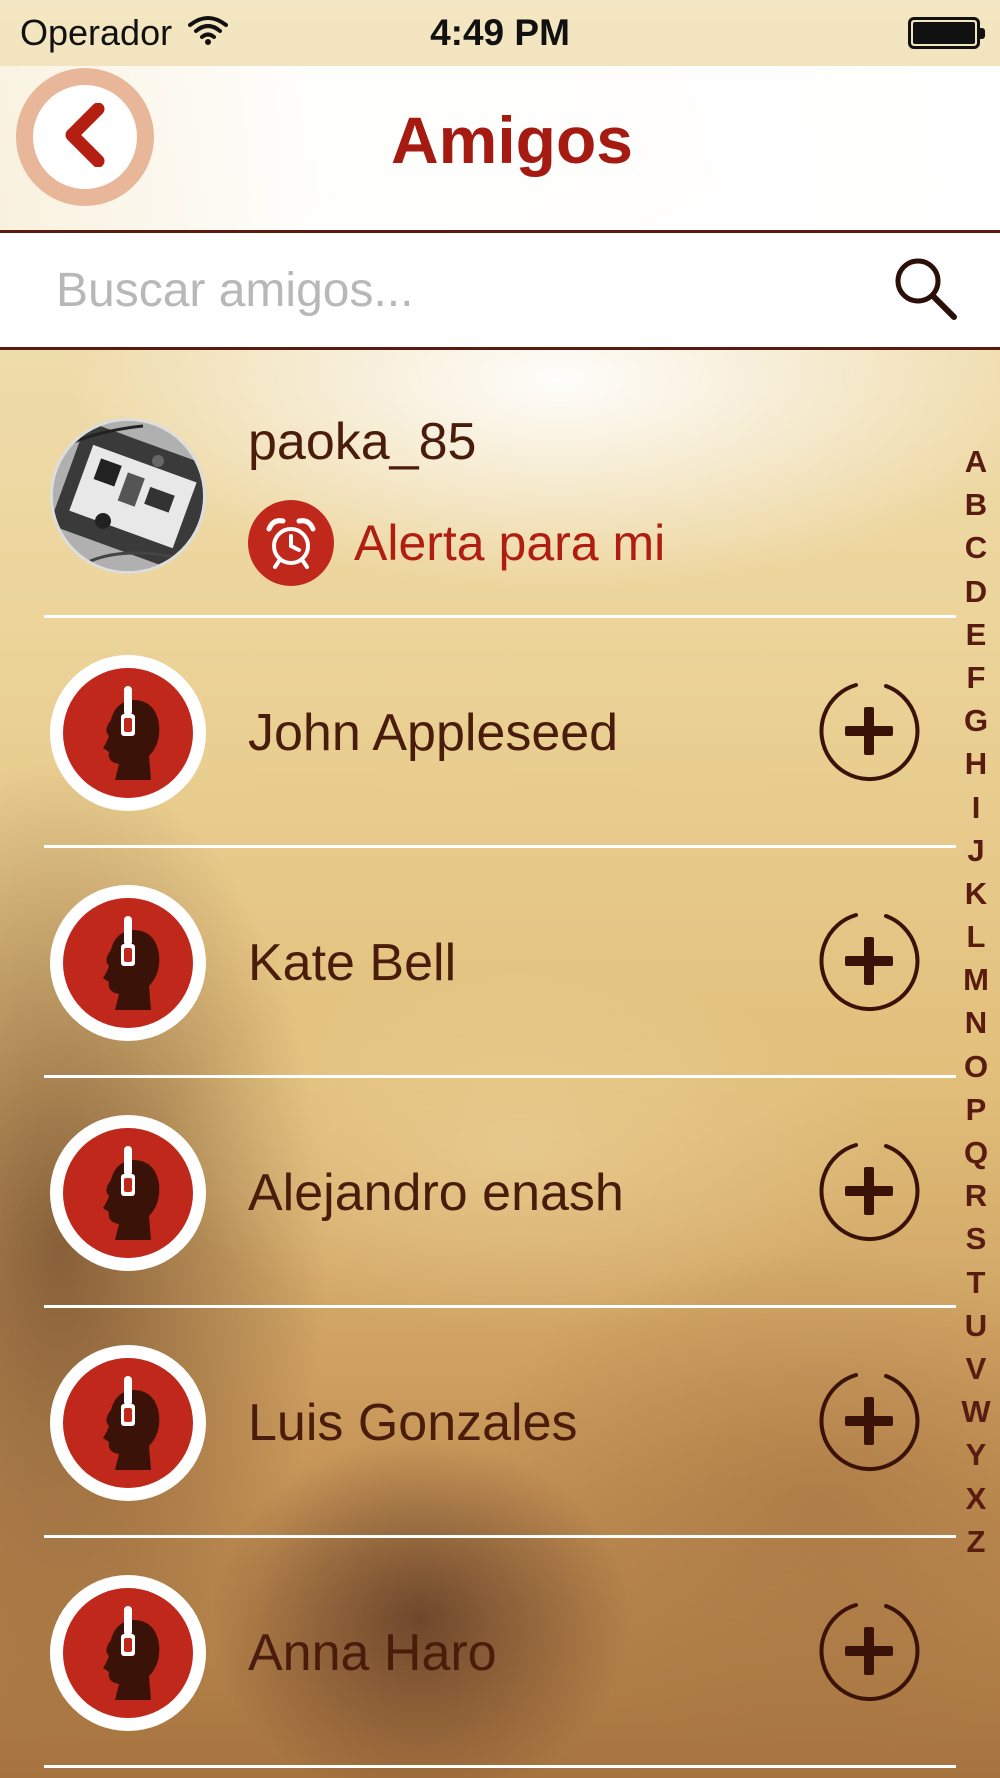 This screenshot has height=1778, width=1000. What do you see at coordinates (976, 1066) in the screenshot?
I see `index-letter: O` at bounding box center [976, 1066].